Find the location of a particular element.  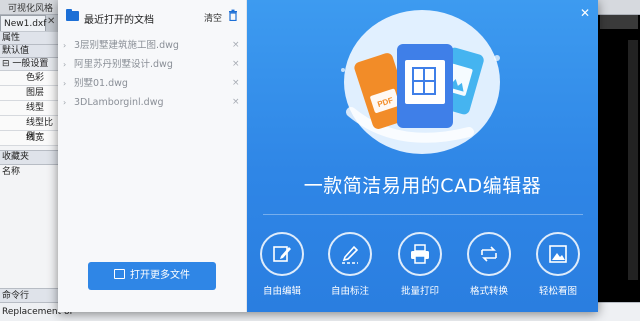

general-settings-group: ⊟ 一般设置 is located at coordinates (30, 64).